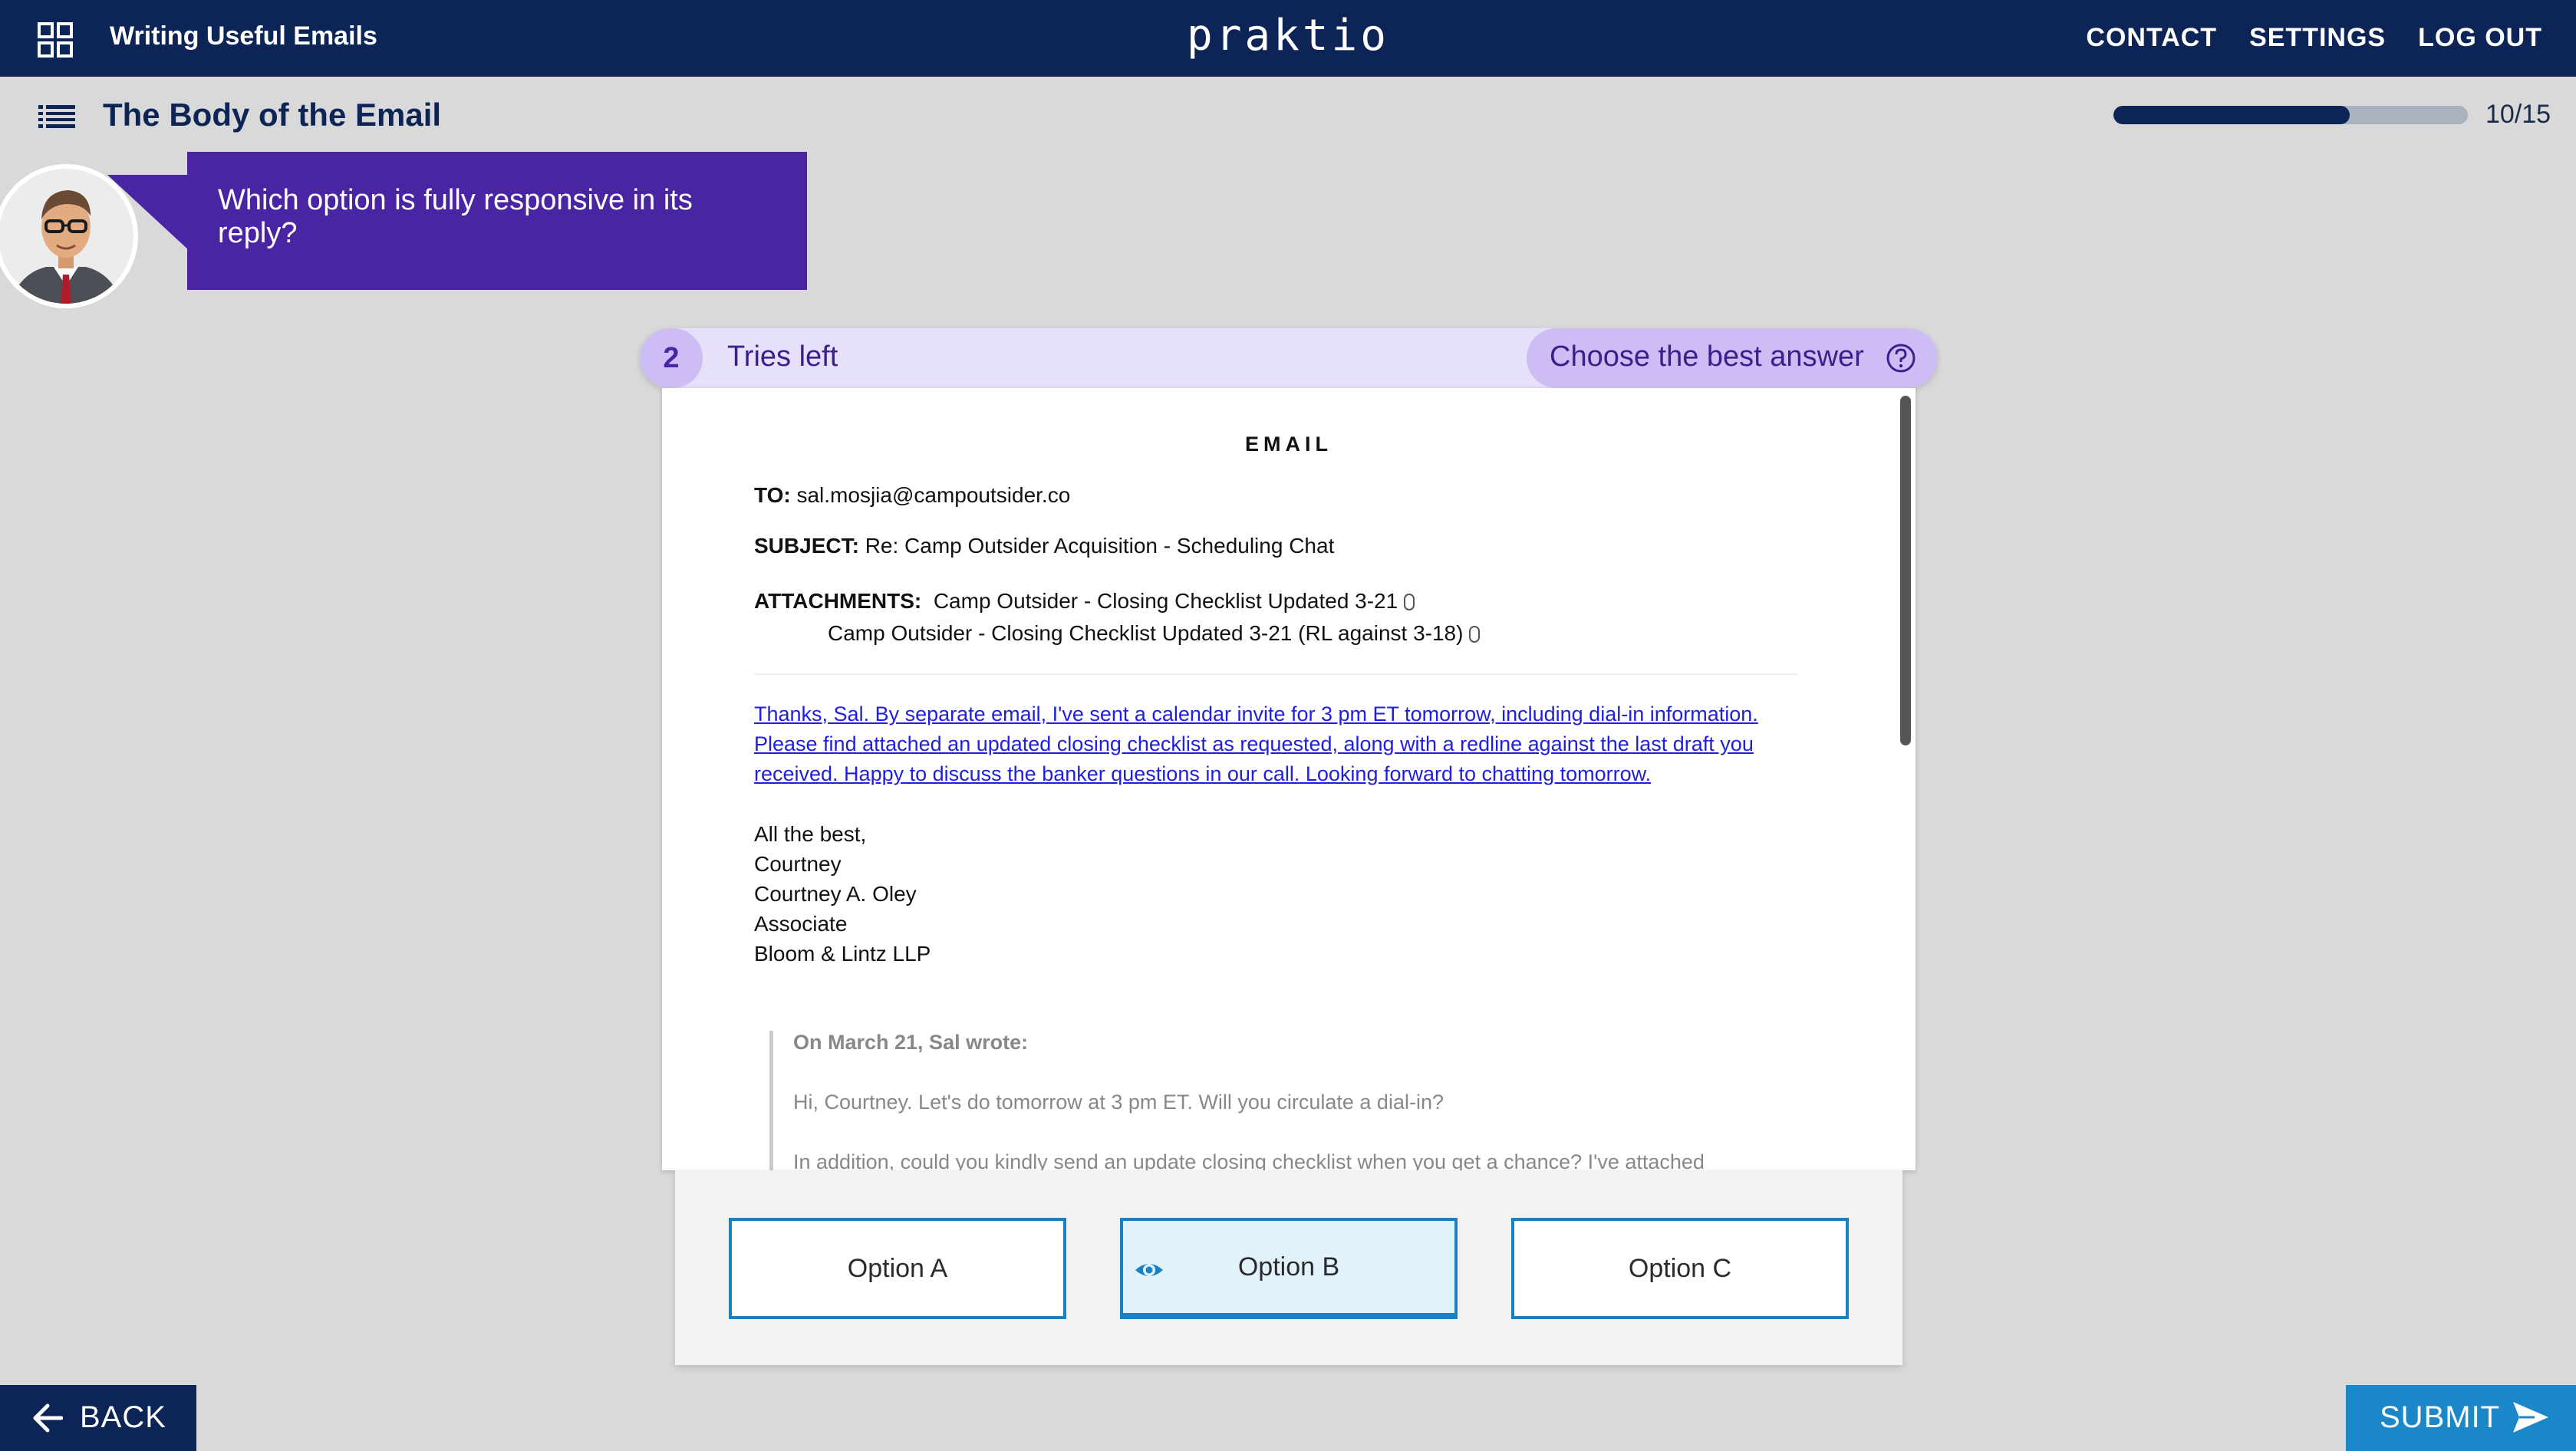 The image size is (2576, 1451). Describe the element at coordinates (48, 1418) in the screenshot. I see `arrow-left-icon` at that location.